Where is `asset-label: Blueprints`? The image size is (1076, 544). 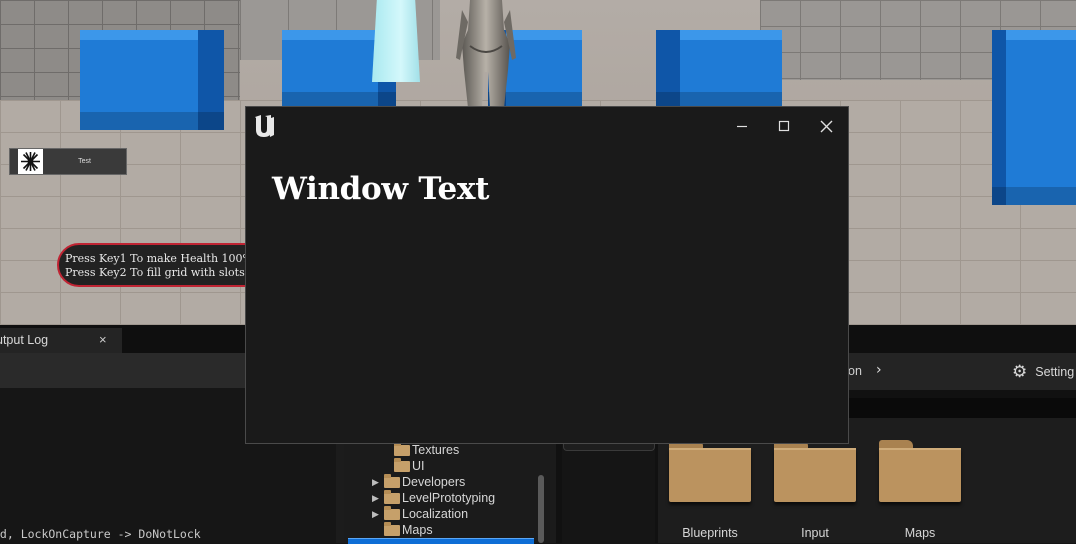 asset-label: Blueprints is located at coordinates (710, 533).